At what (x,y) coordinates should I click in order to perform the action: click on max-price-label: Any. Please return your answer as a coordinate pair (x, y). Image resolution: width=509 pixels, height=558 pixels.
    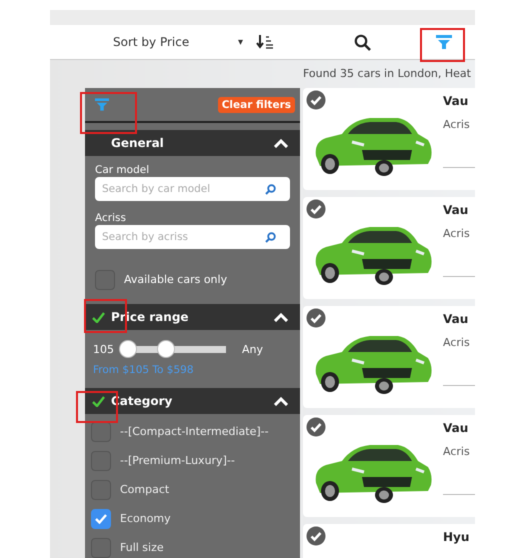
    Looking at the image, I should click on (253, 349).